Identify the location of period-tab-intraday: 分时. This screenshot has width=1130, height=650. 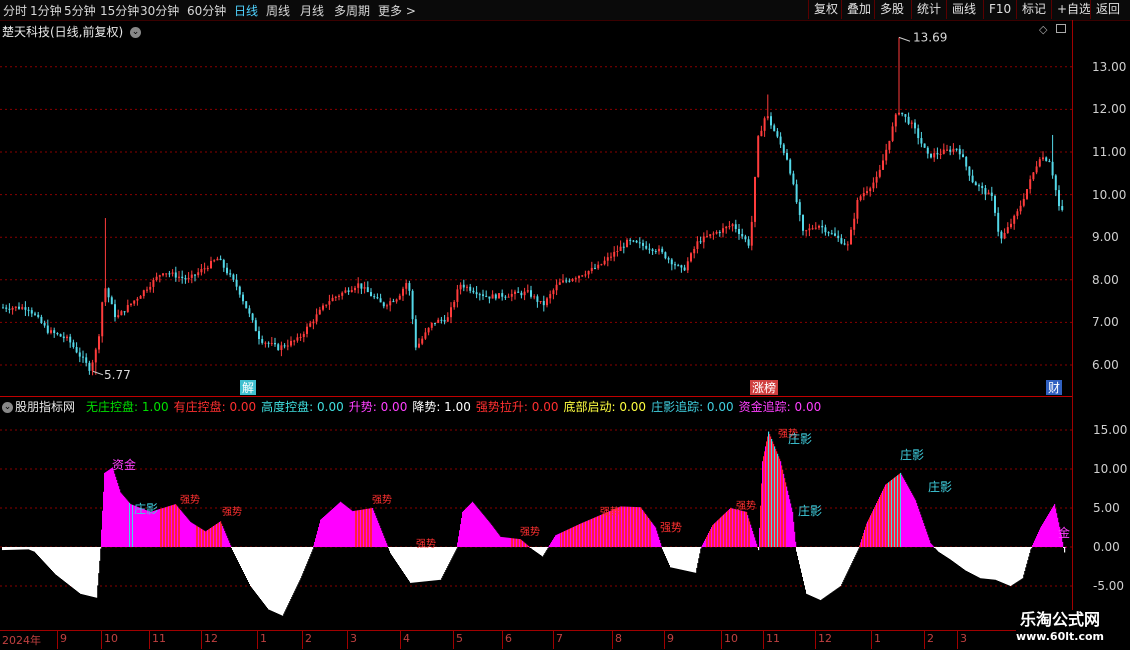
(15, 10).